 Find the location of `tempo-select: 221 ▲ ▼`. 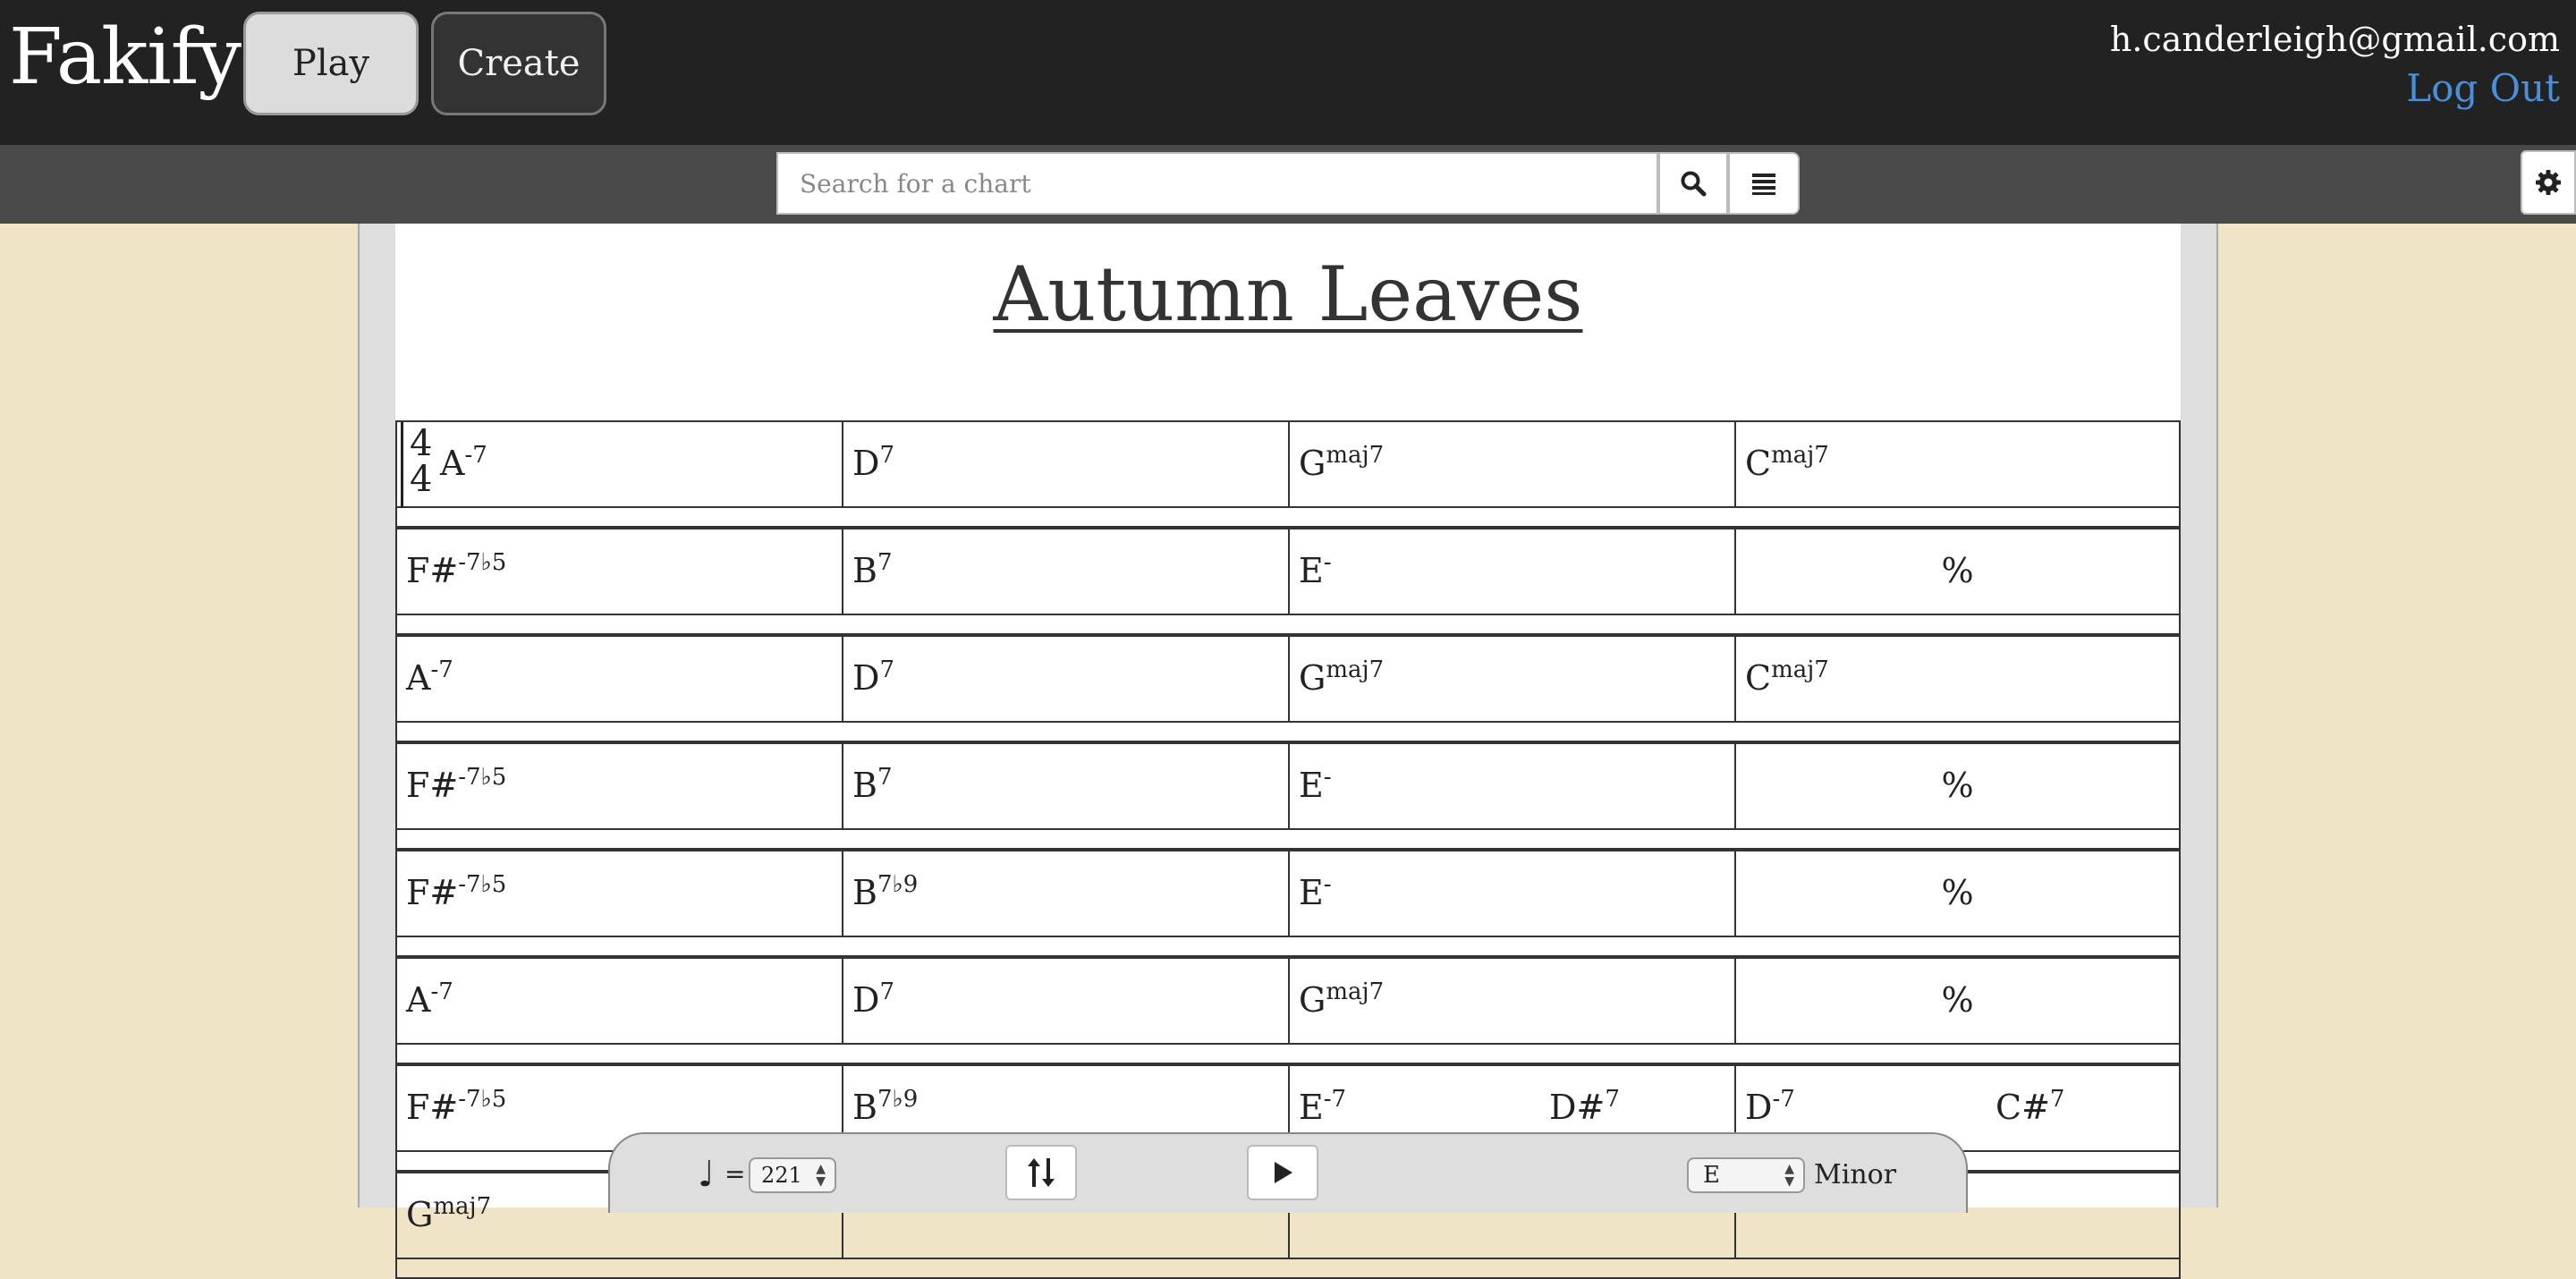

tempo-select: 221 ▲ ▼ is located at coordinates (792, 1175).